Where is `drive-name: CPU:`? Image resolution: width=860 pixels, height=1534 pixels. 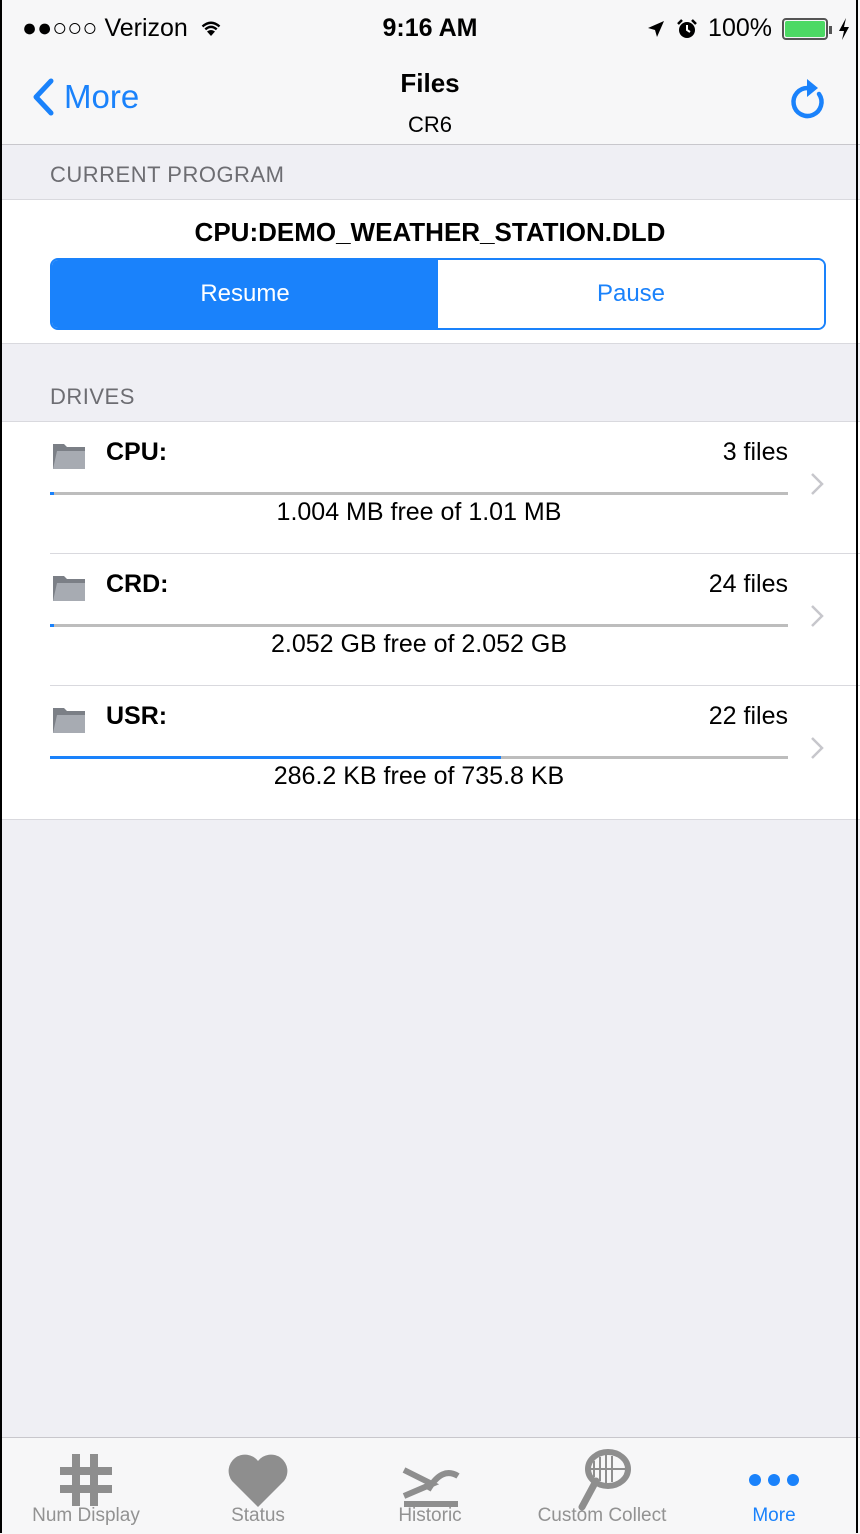 drive-name: CPU: is located at coordinates (137, 452).